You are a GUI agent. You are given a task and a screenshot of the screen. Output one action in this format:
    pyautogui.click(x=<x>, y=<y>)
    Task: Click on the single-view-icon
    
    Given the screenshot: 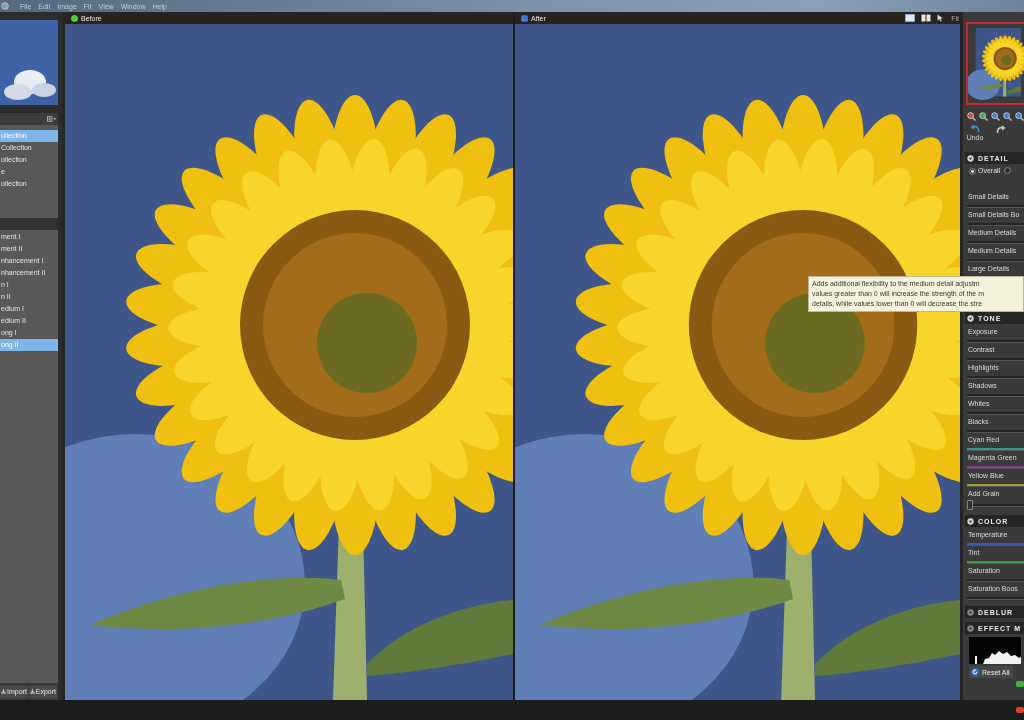 What is the action you would take?
    pyautogui.click(x=910, y=18)
    